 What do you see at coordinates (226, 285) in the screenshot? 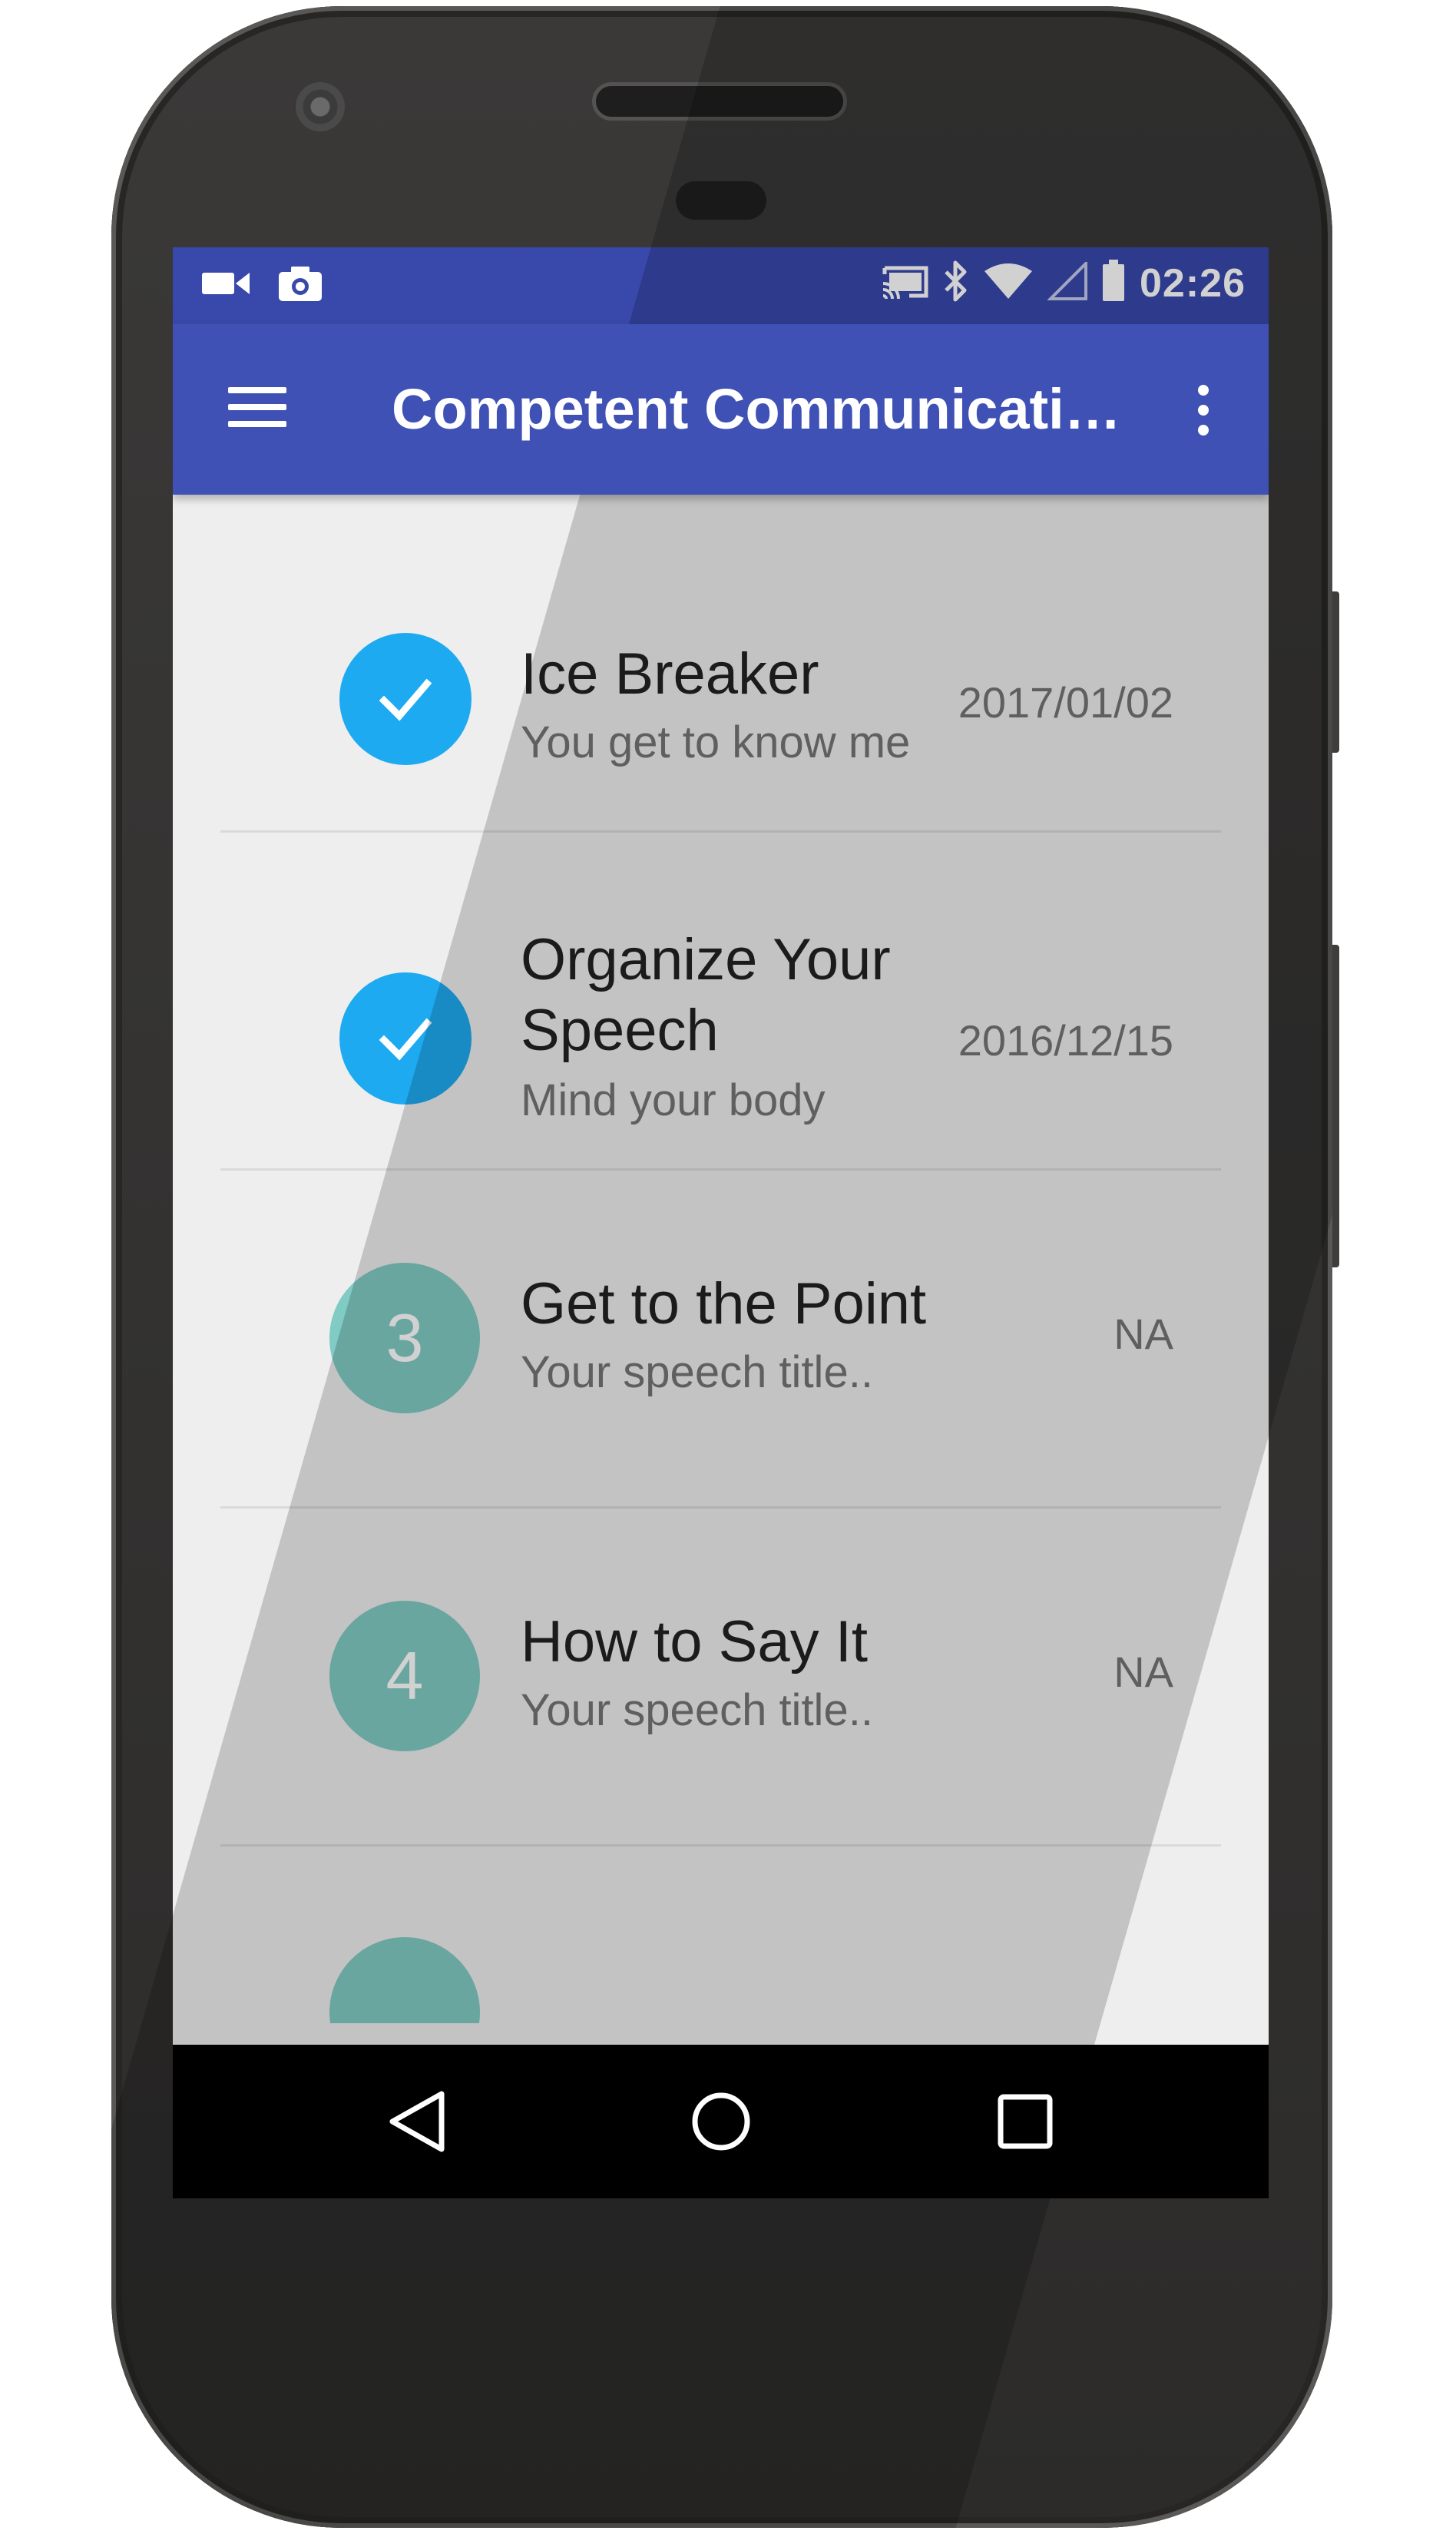
I see `video-camera-icon` at bounding box center [226, 285].